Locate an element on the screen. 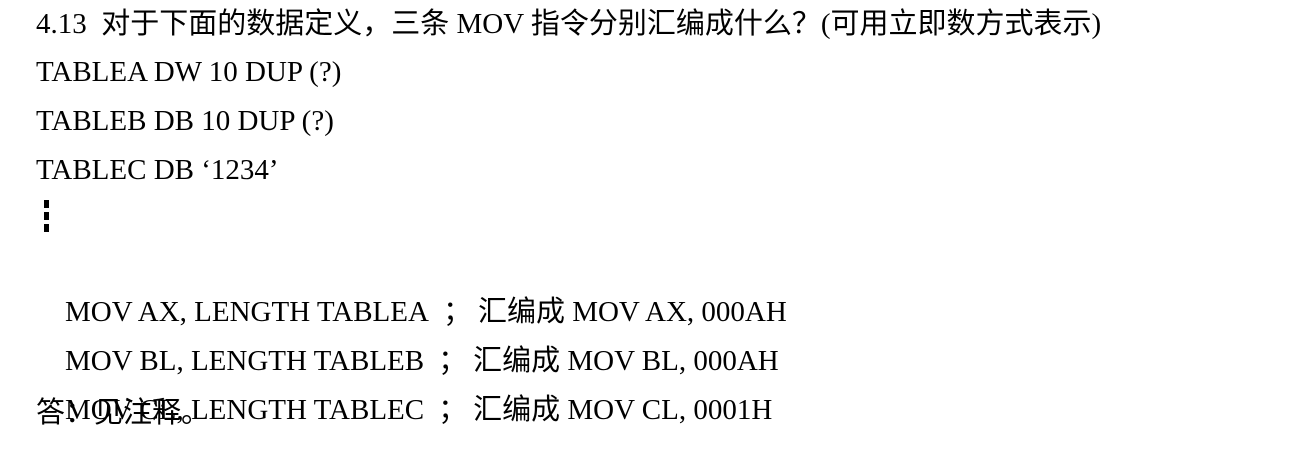 The image size is (1306, 476). definition-tablec: TABLEC DB ‘1234’ is located at coordinates (157, 170).